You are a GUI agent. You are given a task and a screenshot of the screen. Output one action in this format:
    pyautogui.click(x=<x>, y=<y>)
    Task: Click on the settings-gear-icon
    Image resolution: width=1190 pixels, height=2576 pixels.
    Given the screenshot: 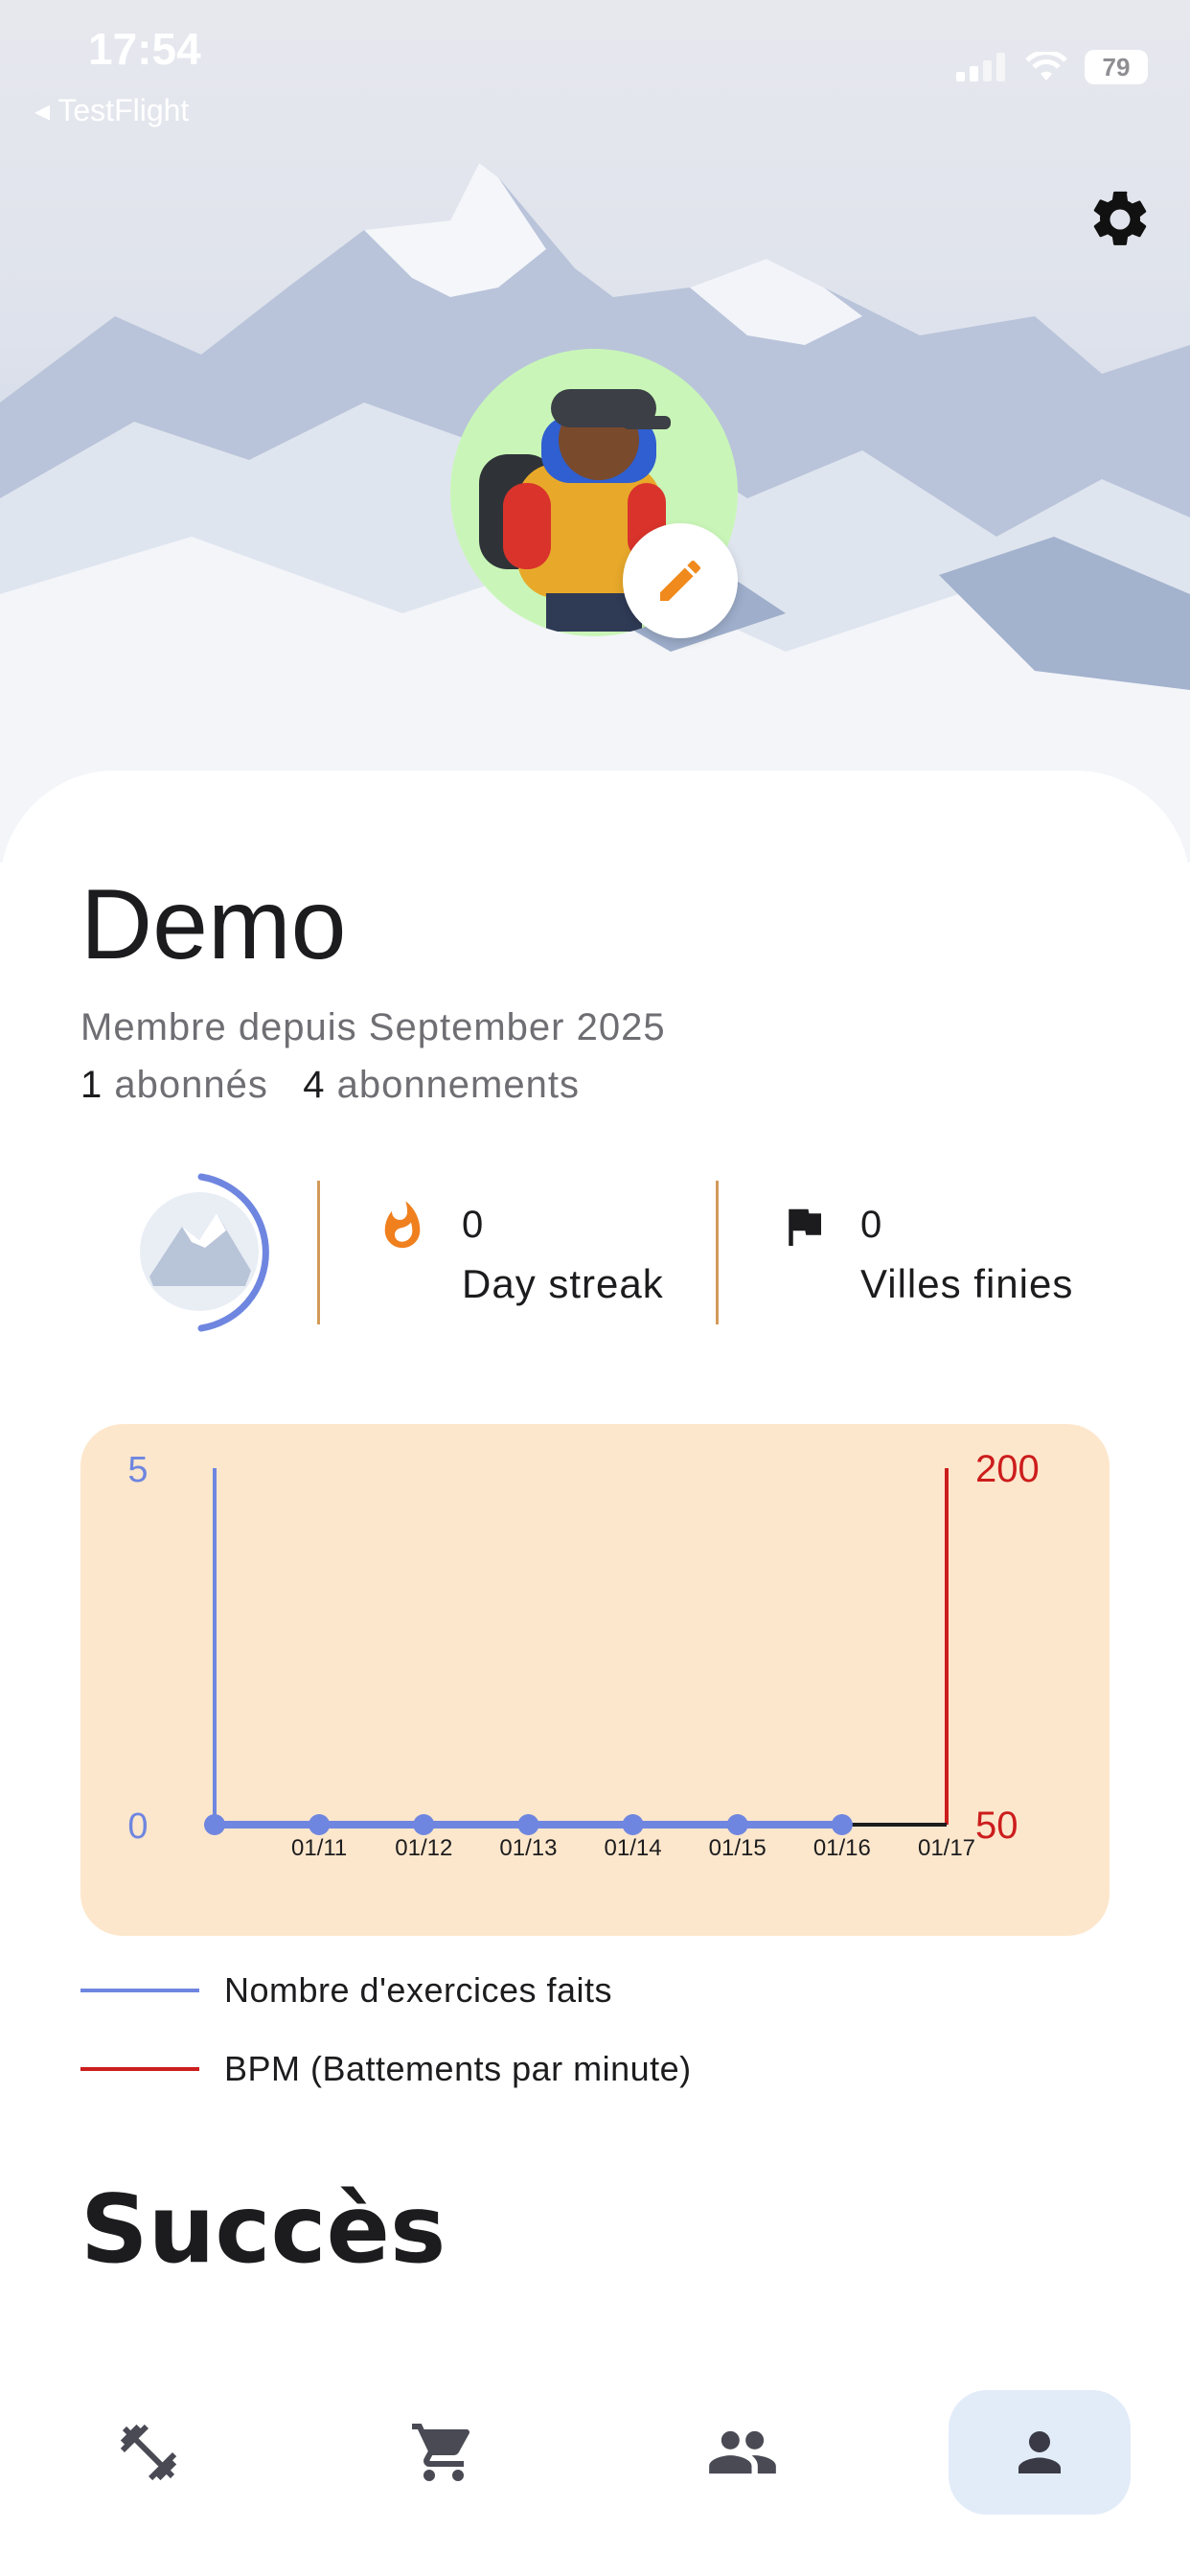 What is the action you would take?
    pyautogui.click(x=1121, y=219)
    